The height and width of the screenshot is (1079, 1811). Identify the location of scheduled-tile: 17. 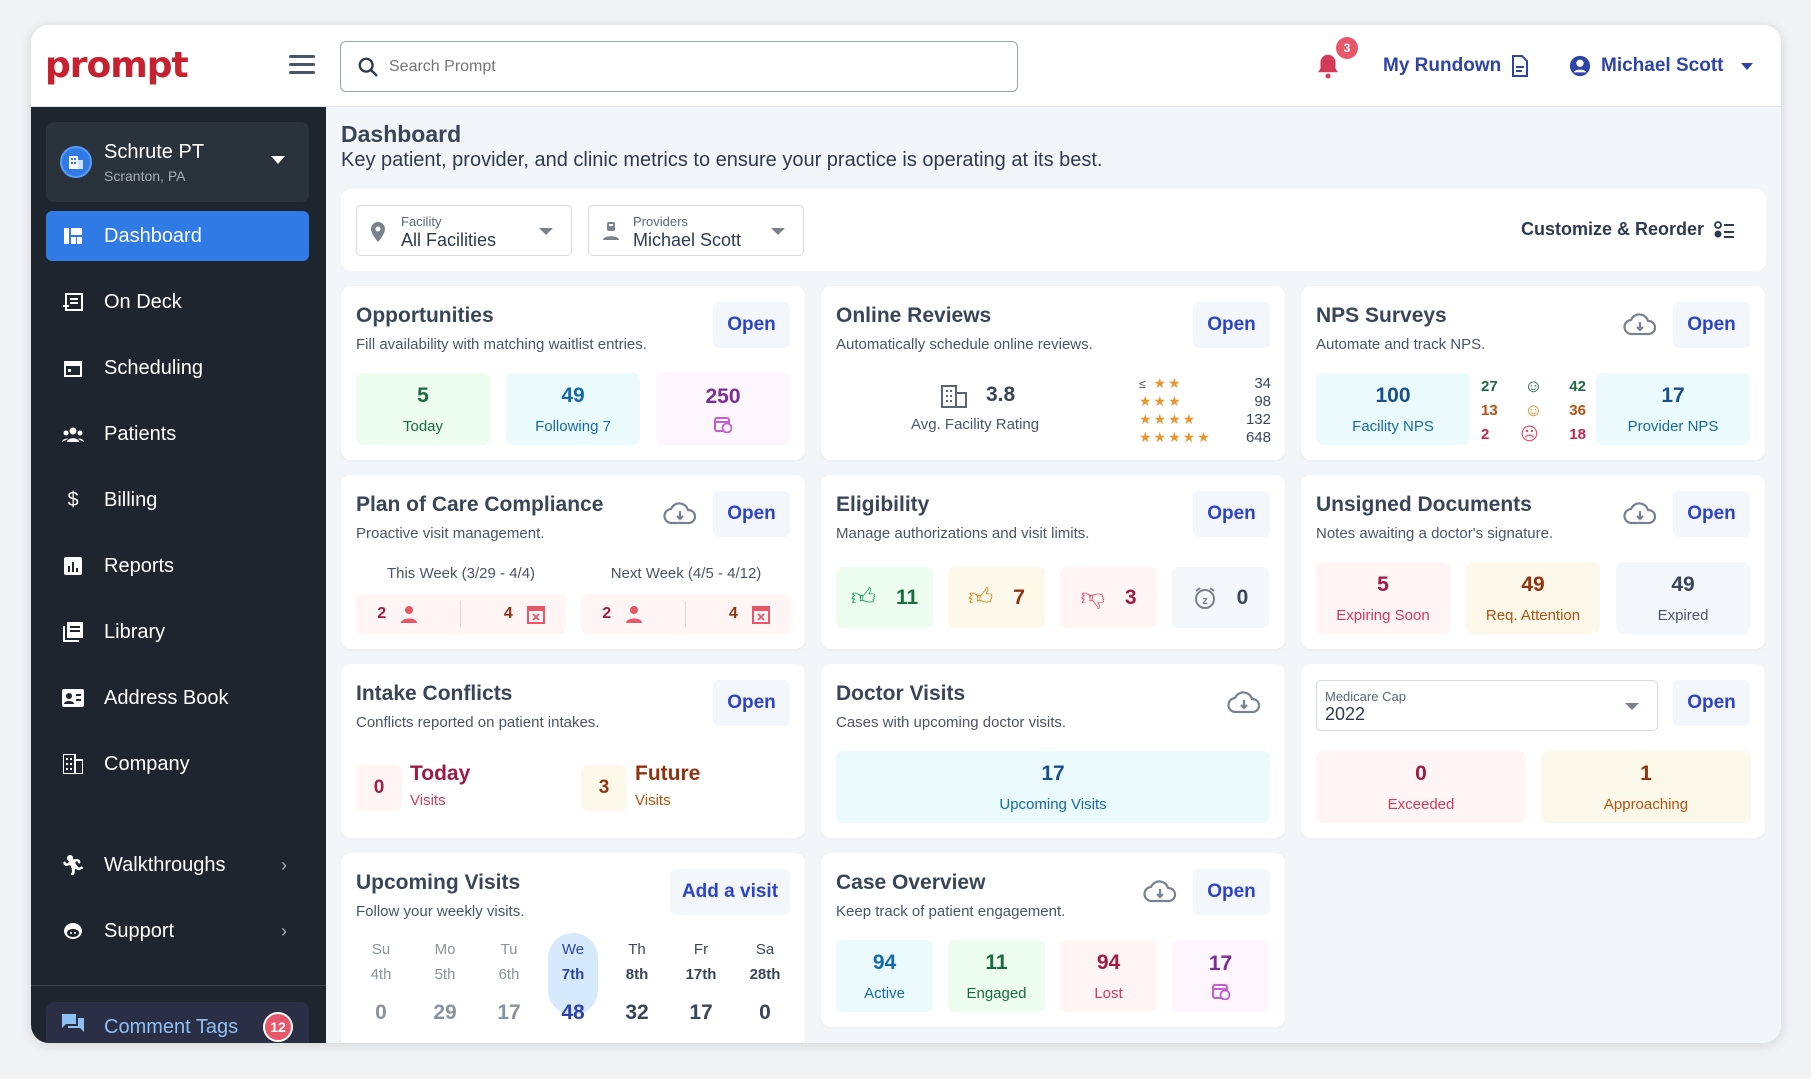
(1220, 976).